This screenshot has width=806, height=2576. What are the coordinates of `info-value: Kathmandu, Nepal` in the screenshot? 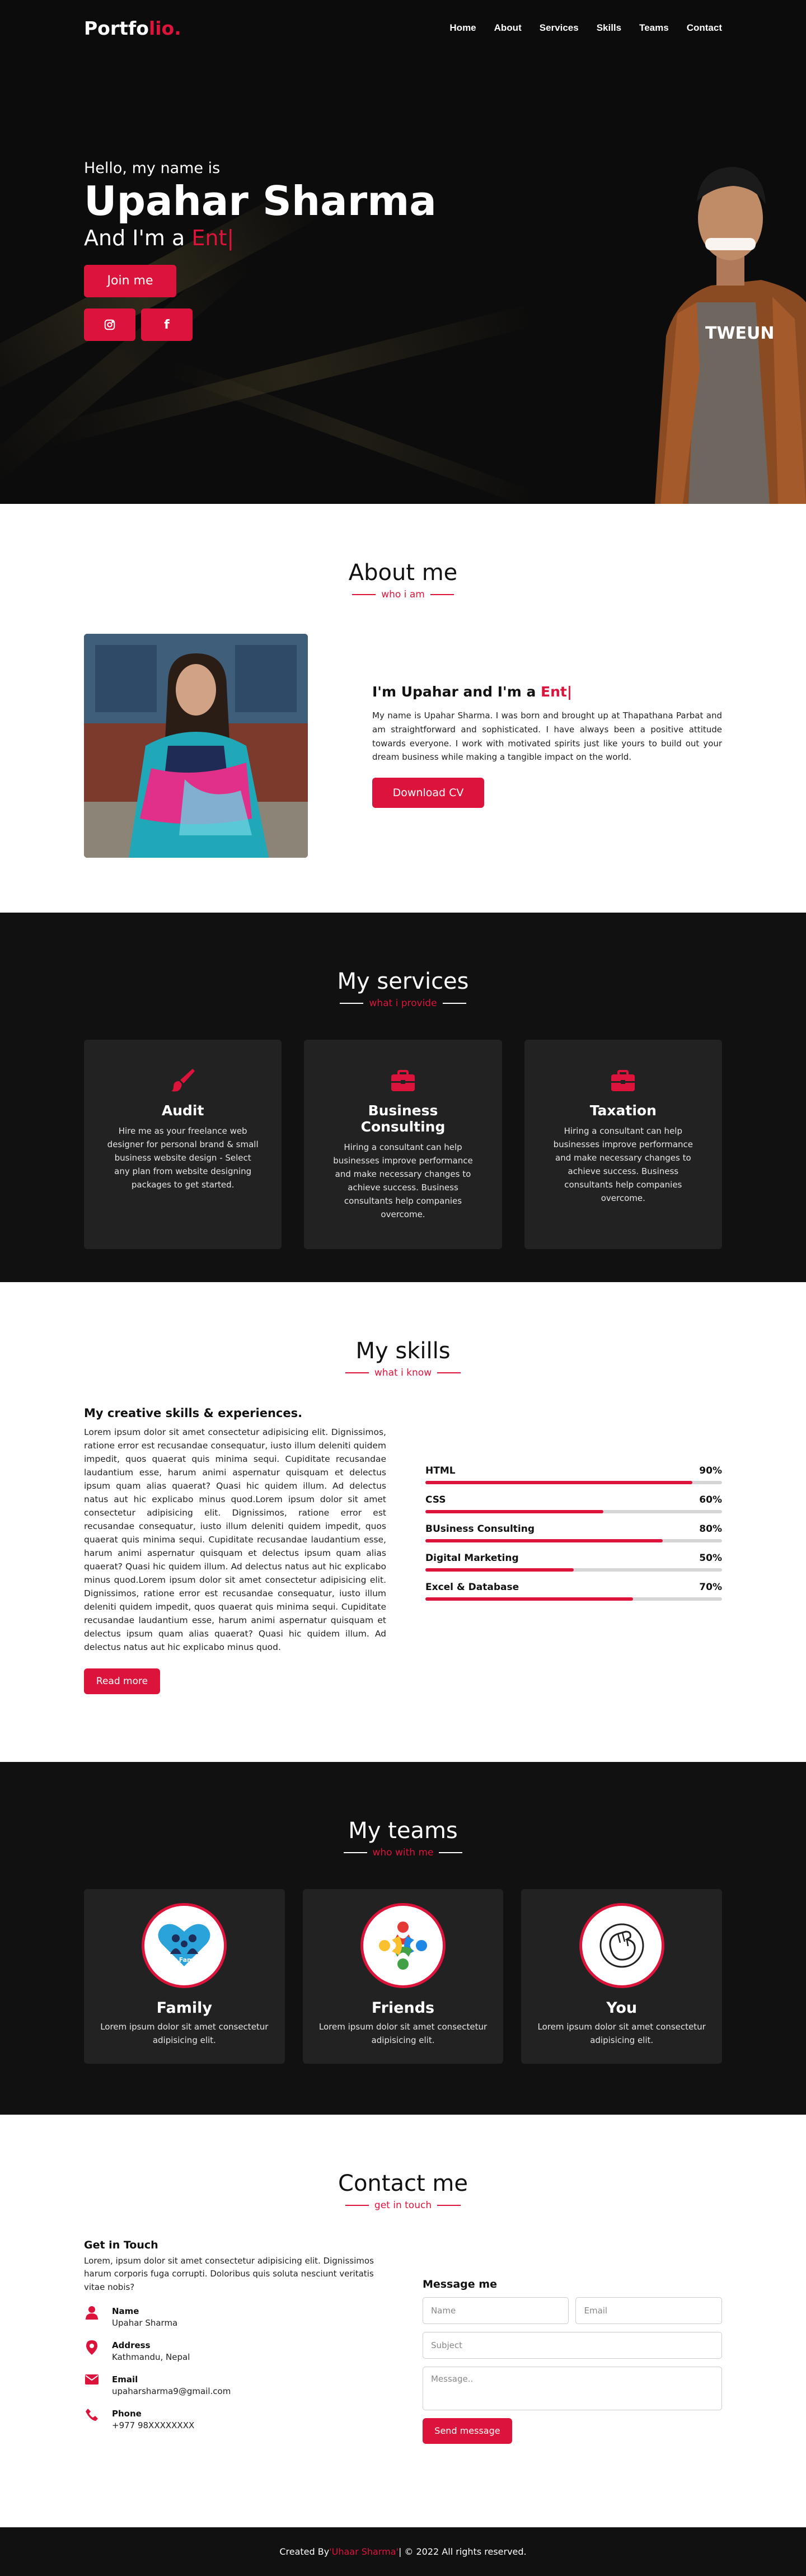 It's located at (151, 2357).